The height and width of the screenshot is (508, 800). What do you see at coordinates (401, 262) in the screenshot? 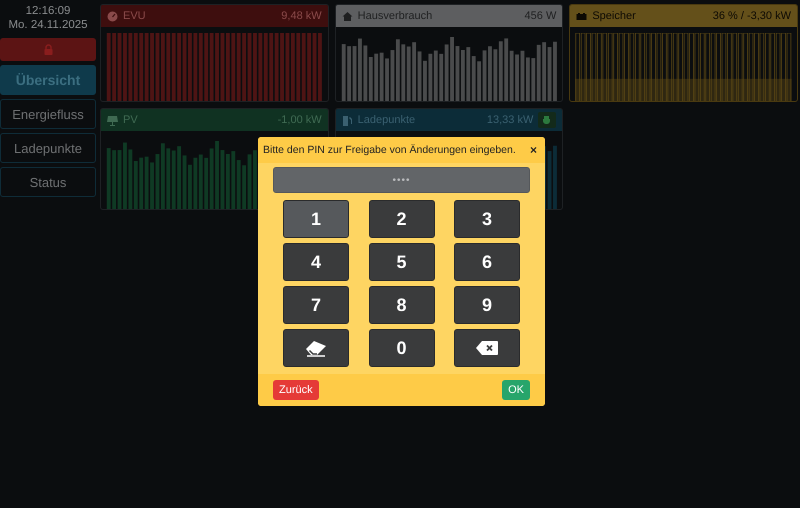
I see `digit-key: 5` at bounding box center [401, 262].